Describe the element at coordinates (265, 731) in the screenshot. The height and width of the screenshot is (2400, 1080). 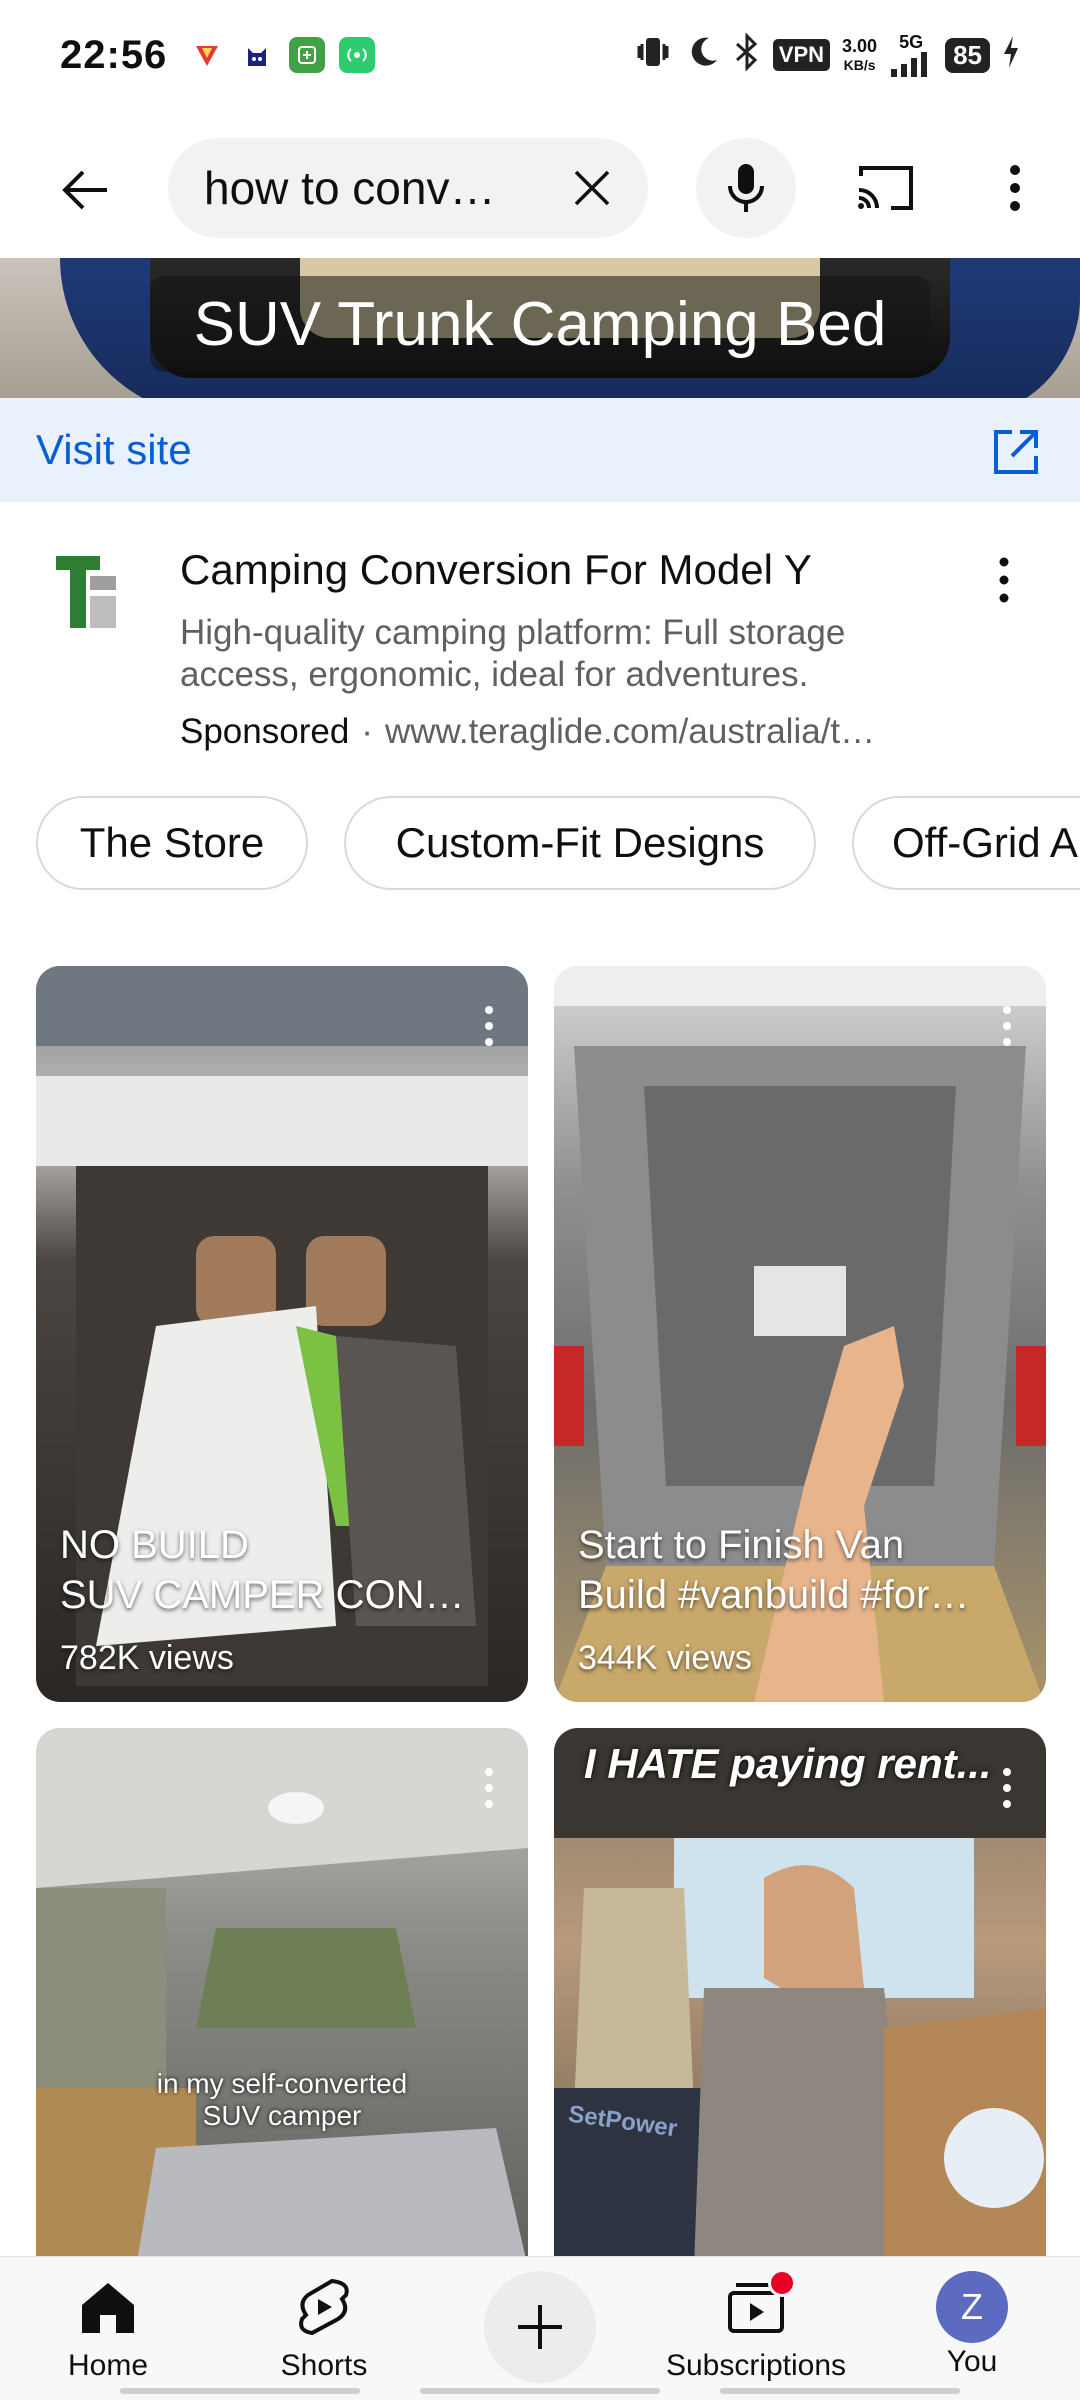
I see `sponsored-label: Sponsored` at that location.